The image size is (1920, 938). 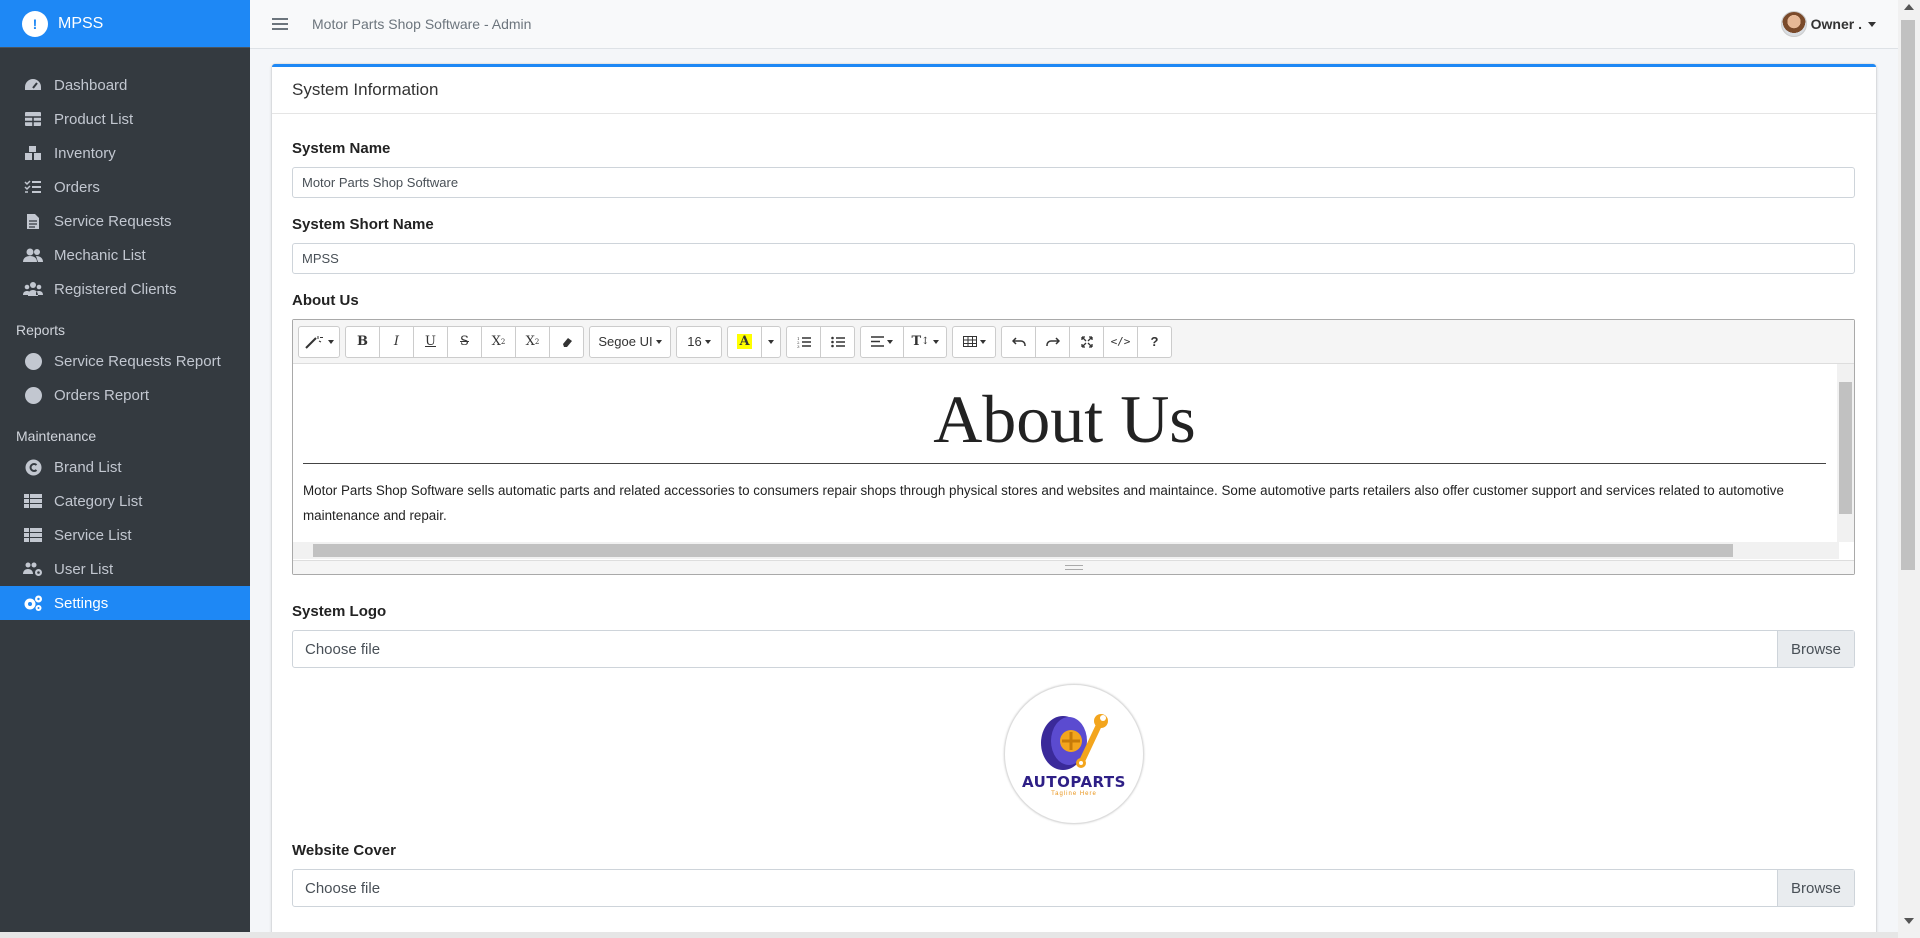 I want to click on sidebar-item-user-list: User List, so click(x=125, y=569).